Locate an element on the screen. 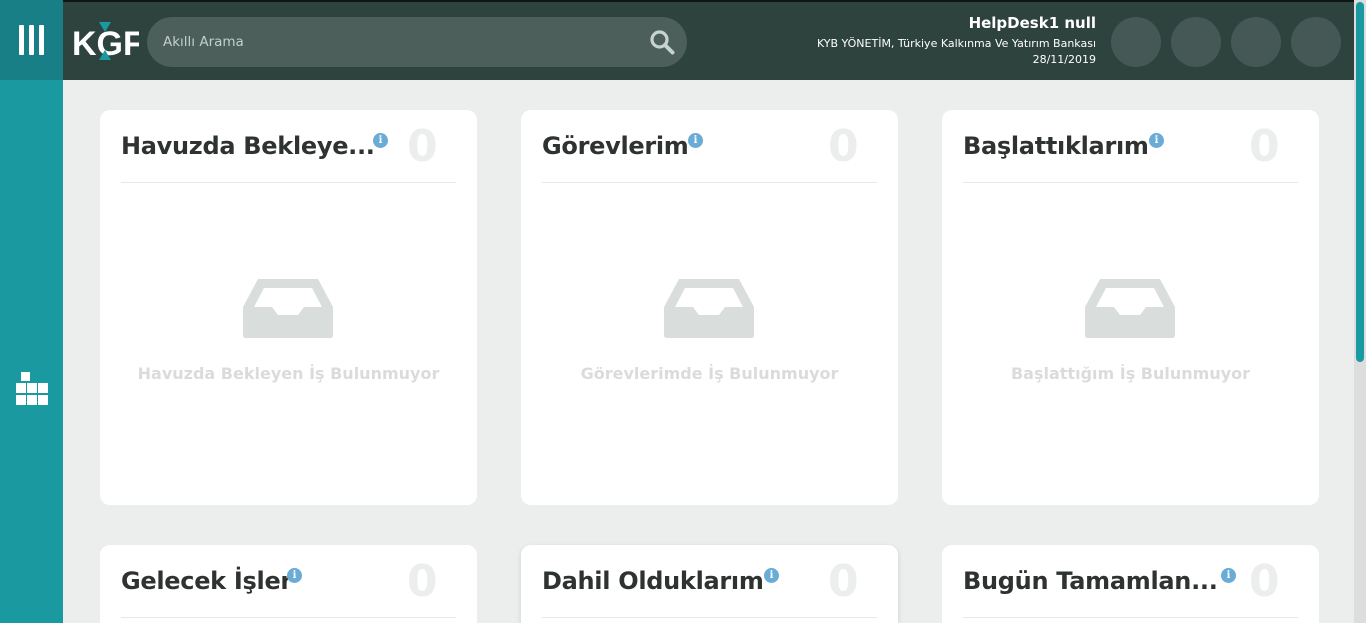  current-date: 28/11/2019 is located at coordinates (1064, 59).